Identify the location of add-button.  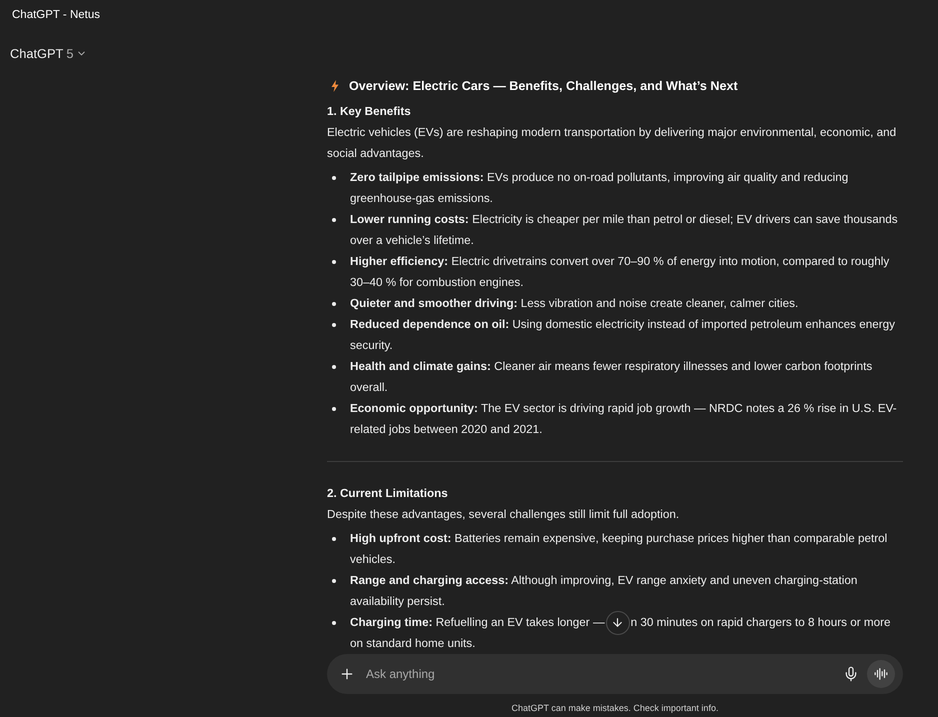
(347, 674).